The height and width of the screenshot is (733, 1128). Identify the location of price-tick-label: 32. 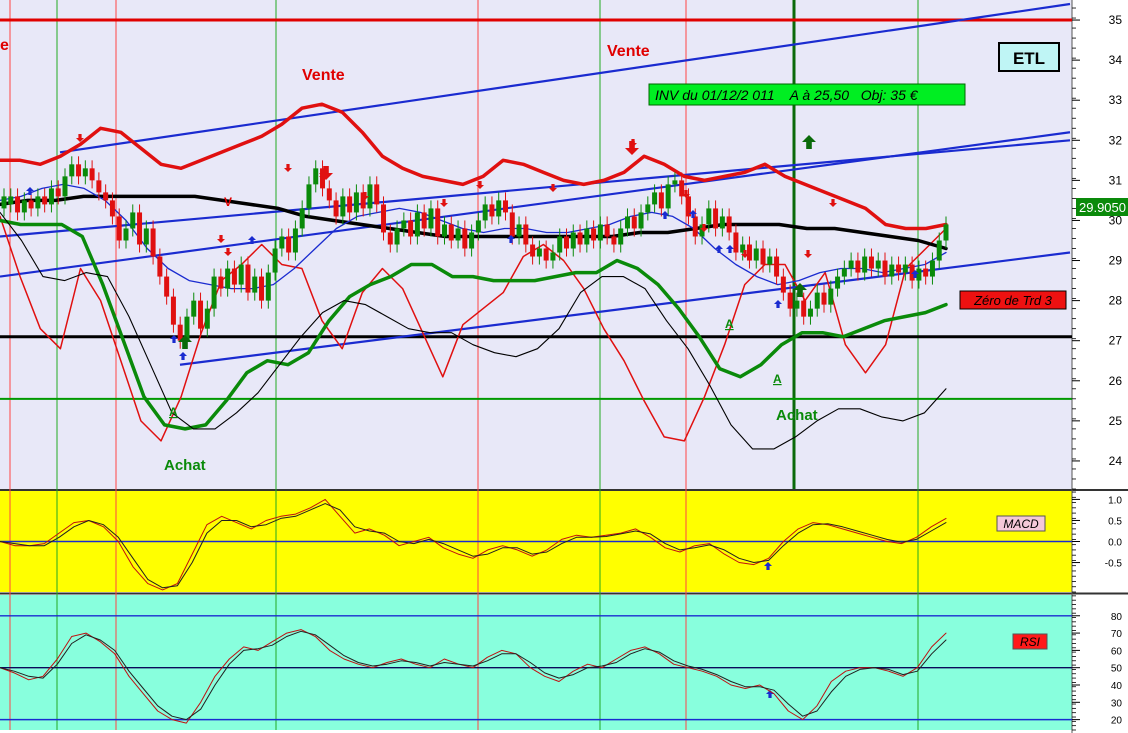
(1116, 140).